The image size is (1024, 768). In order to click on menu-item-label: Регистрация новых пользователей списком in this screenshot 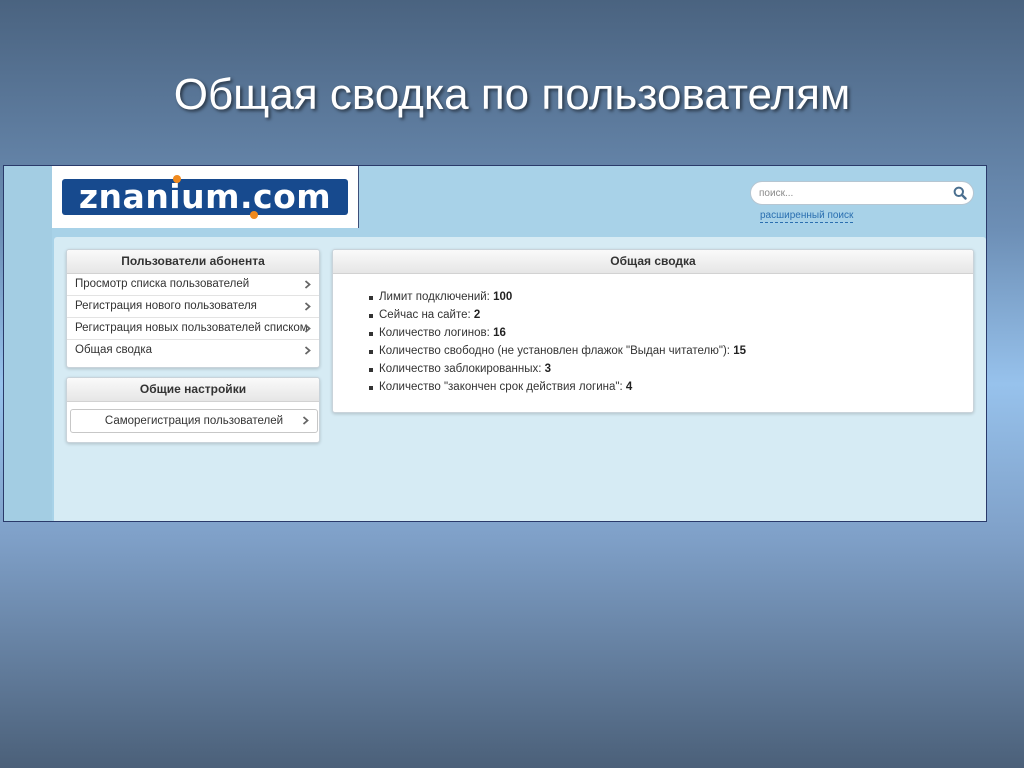, I will do `click(191, 328)`.